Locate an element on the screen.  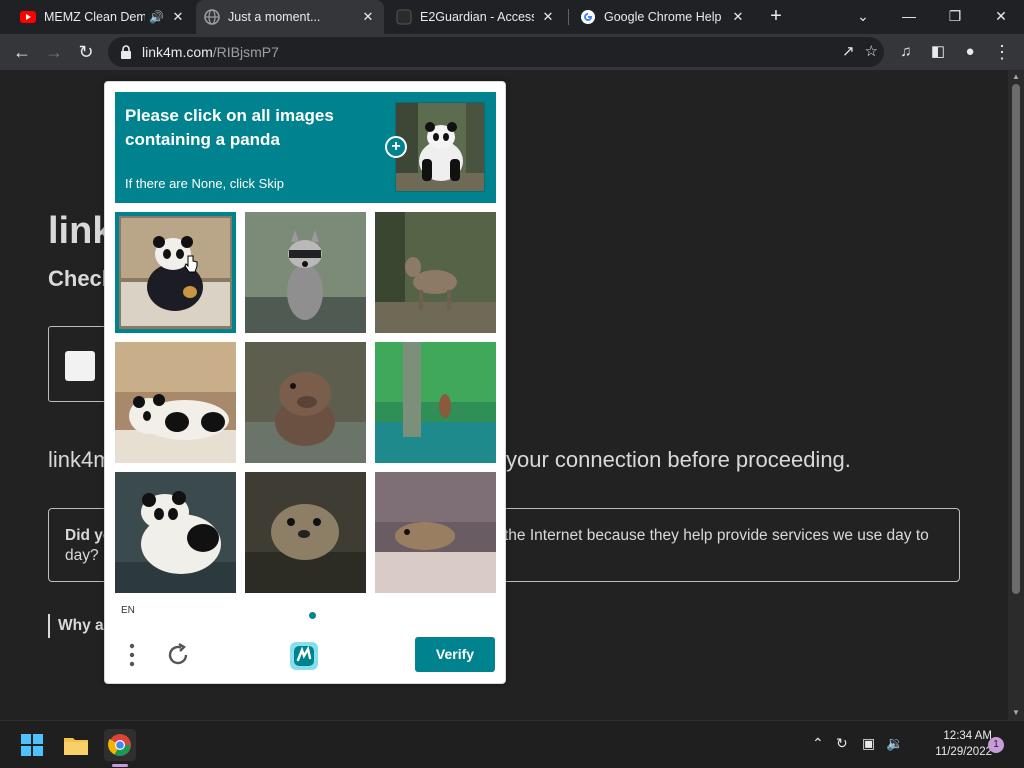
page-indicator-dot is located at coordinates (312, 615).